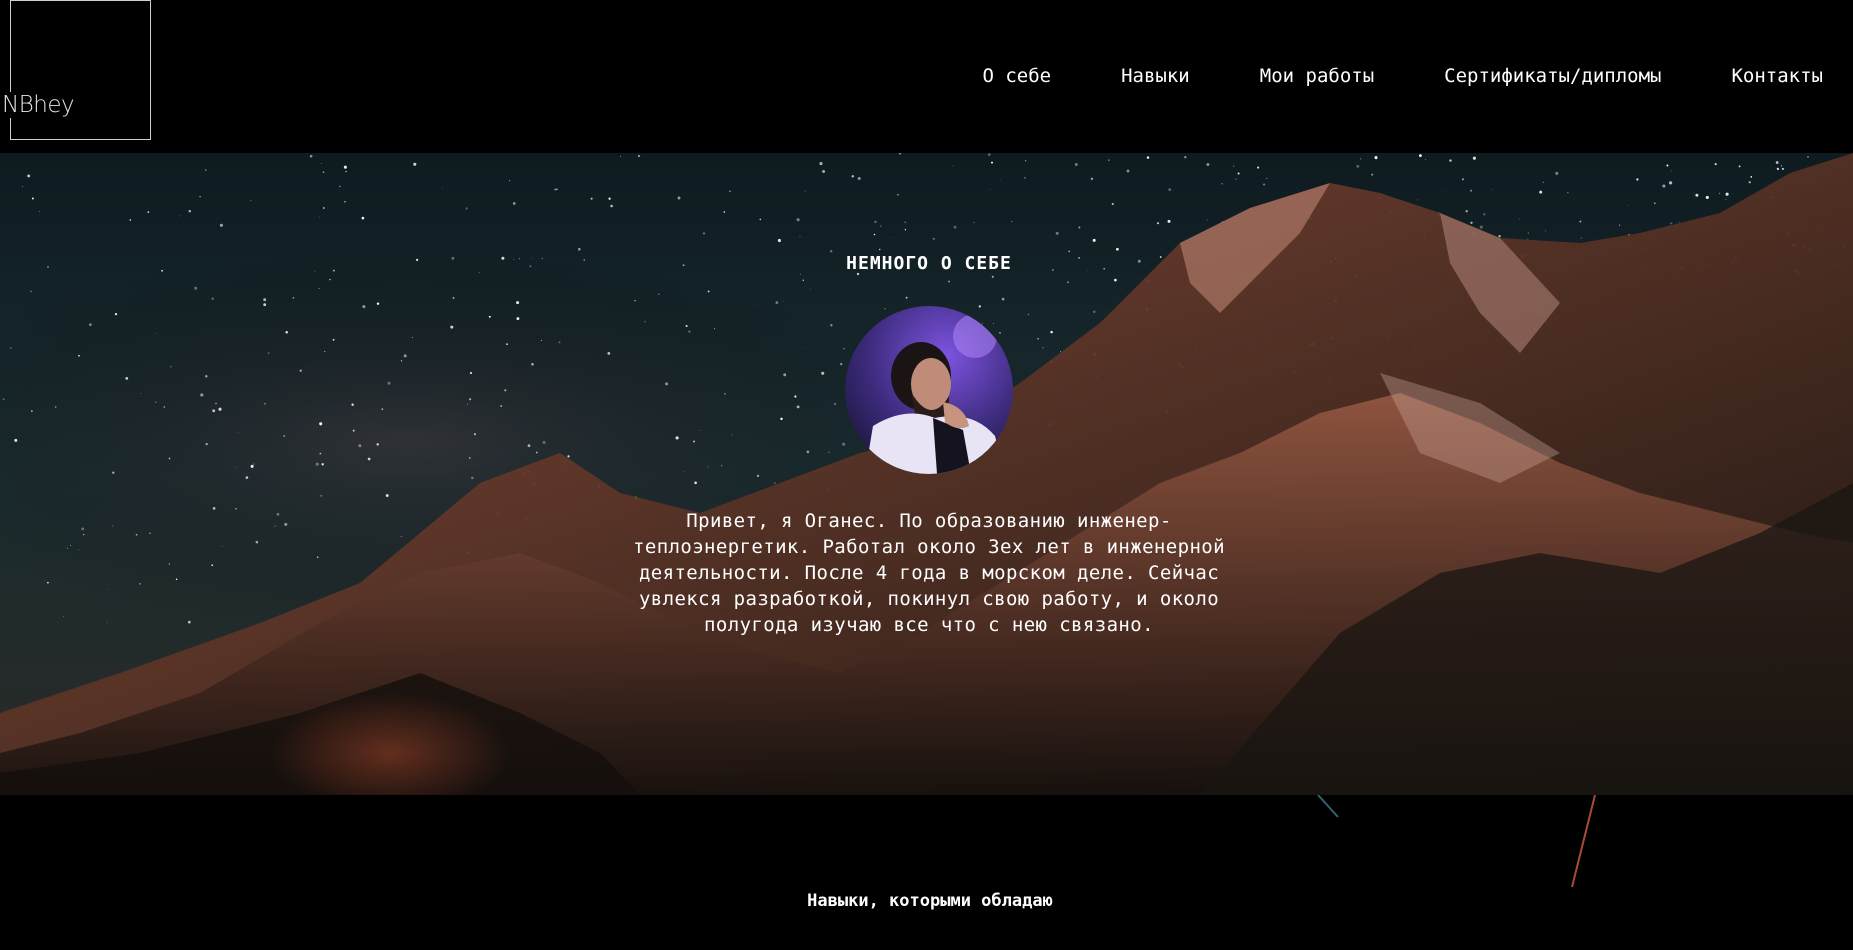  What do you see at coordinates (1456, 841) in the screenshot?
I see `light-streaks` at bounding box center [1456, 841].